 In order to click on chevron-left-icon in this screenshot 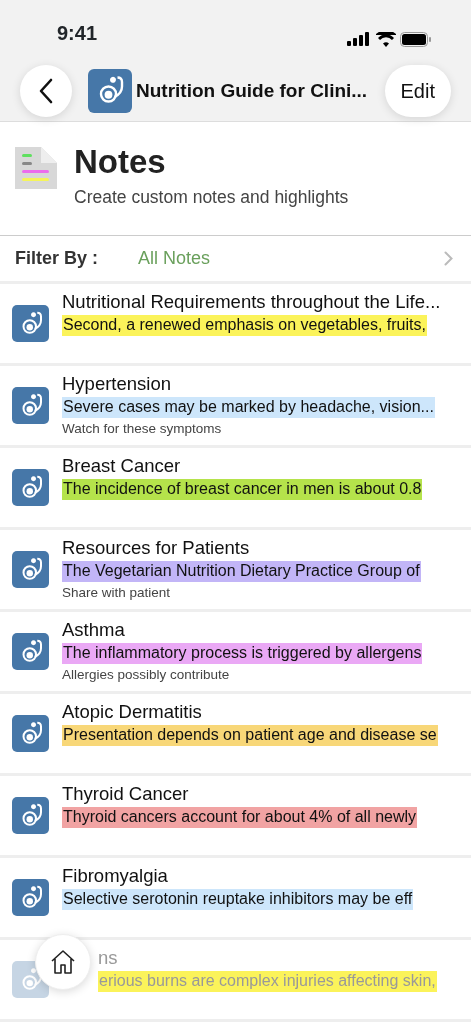, I will do `click(46, 91)`.